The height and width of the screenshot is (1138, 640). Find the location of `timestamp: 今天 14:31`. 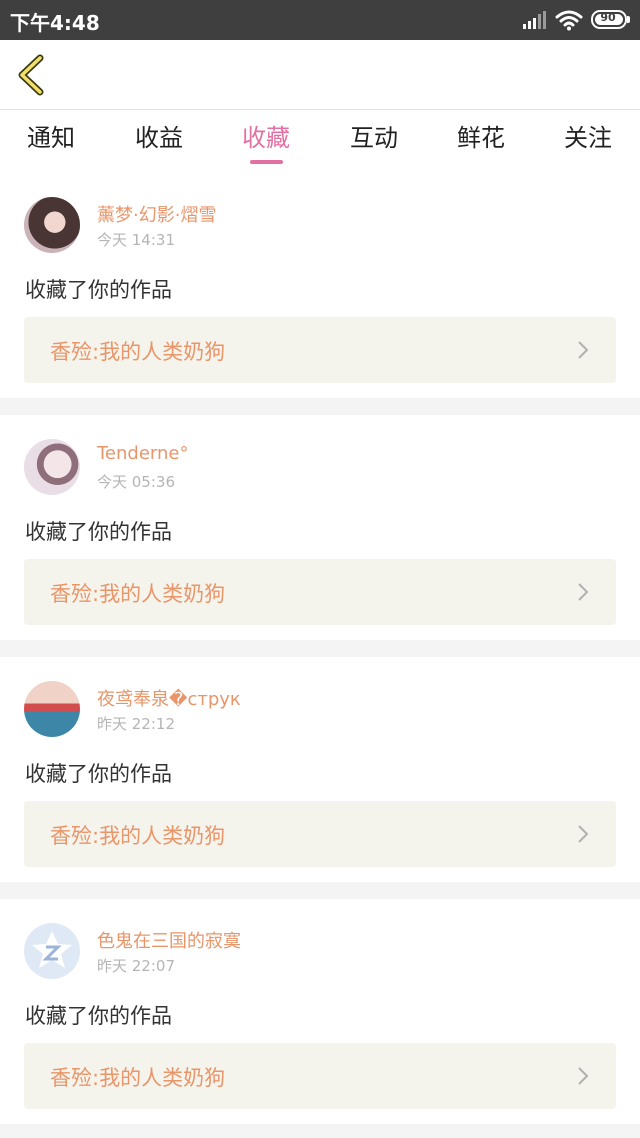

timestamp: 今天 14:31 is located at coordinates (136, 240).